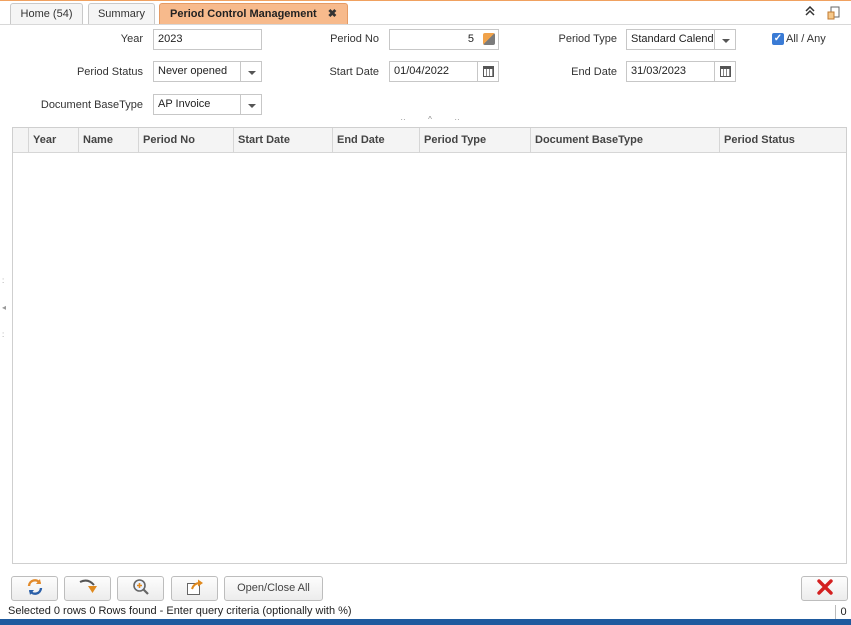  I want to click on end-date-label: End Date, so click(594, 72).